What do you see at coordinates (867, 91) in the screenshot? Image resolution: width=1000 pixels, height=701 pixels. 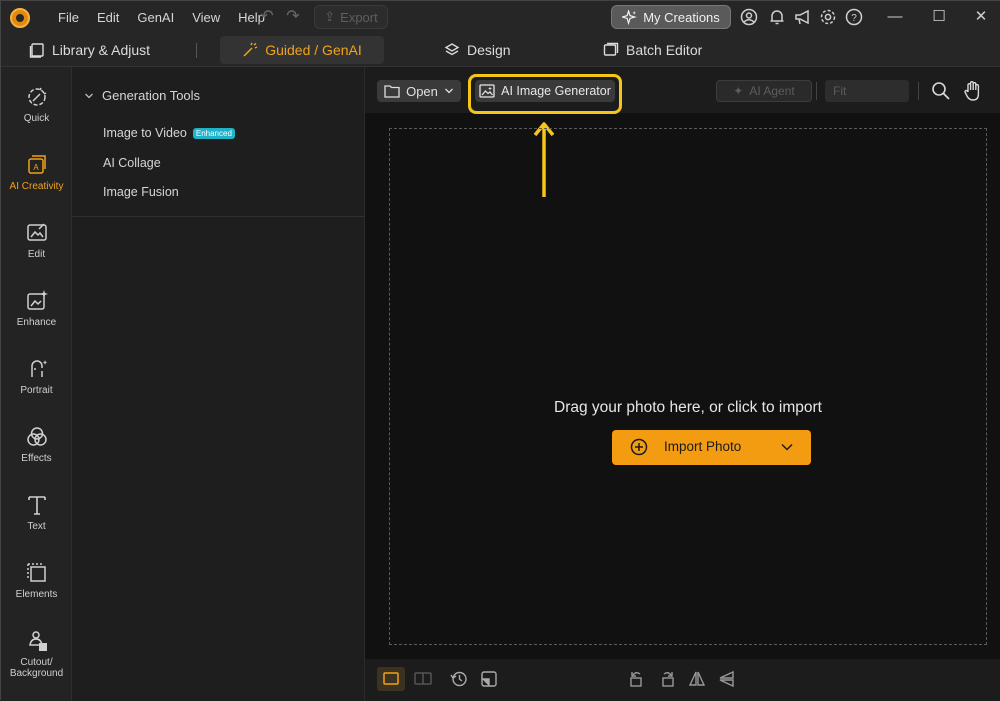 I see `zoom-fit-select: Fit` at bounding box center [867, 91].